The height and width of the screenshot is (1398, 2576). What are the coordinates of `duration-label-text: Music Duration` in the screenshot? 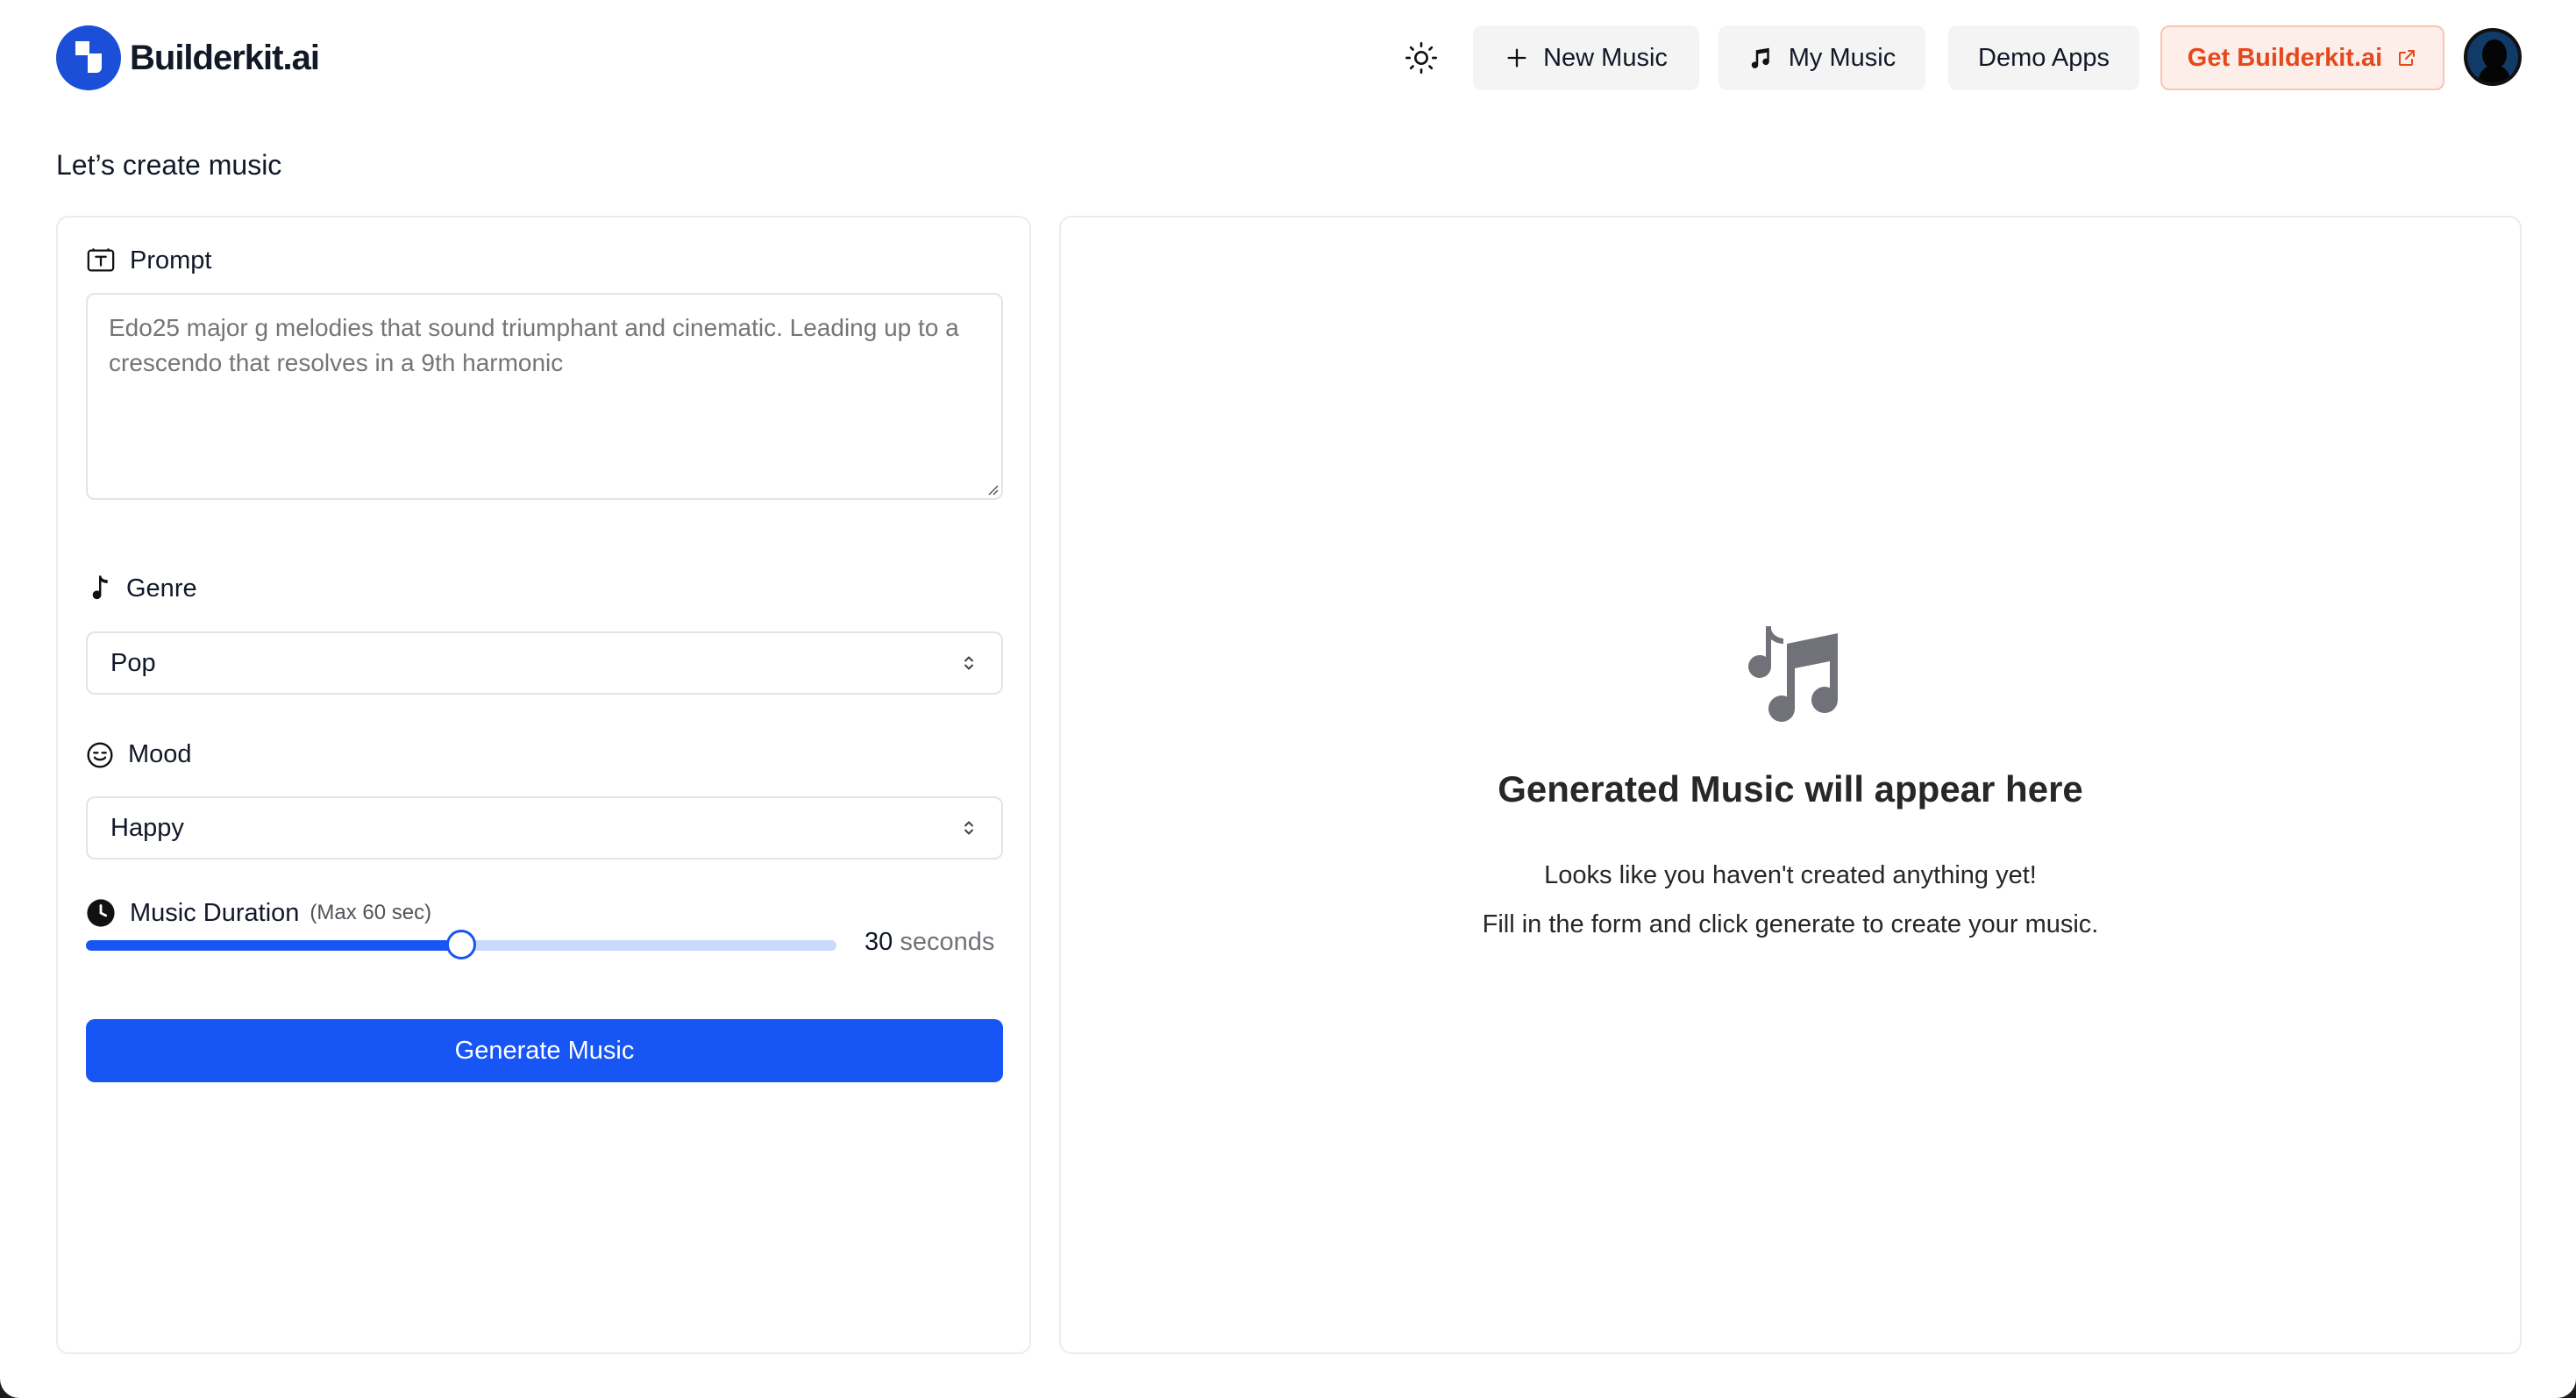 It's located at (215, 913).